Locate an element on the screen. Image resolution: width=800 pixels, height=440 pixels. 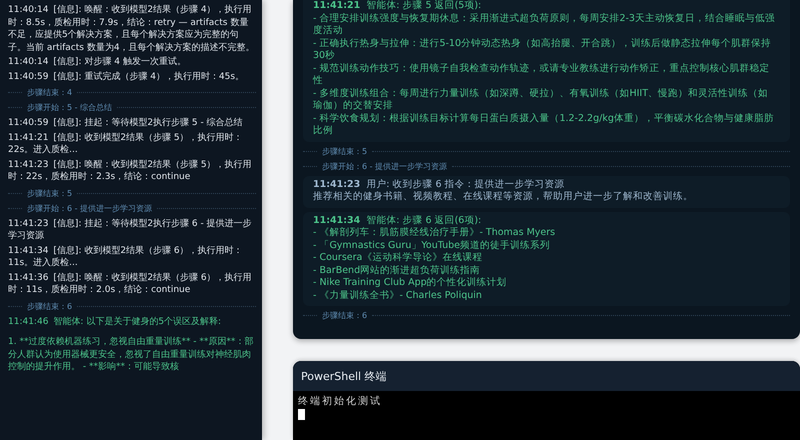
terminal-output-area: 终端初始化测试 is located at coordinates (546, 407).